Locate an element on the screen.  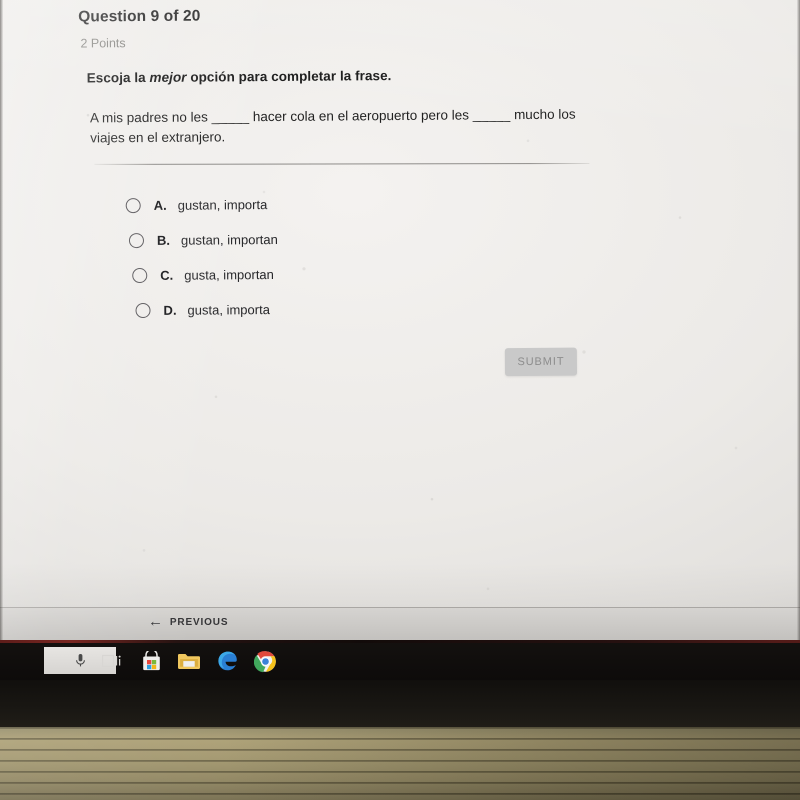
radio-button-b is located at coordinates (136, 241).